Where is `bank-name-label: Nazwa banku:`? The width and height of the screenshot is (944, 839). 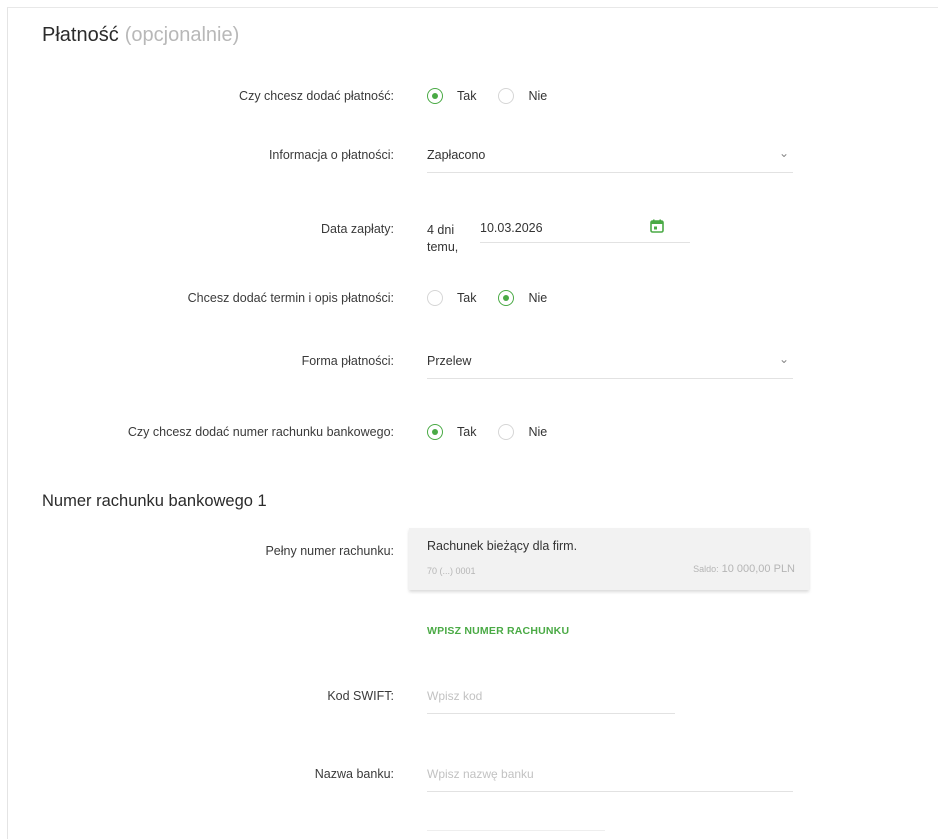
bank-name-label: Nazwa banku: is located at coordinates (354, 774).